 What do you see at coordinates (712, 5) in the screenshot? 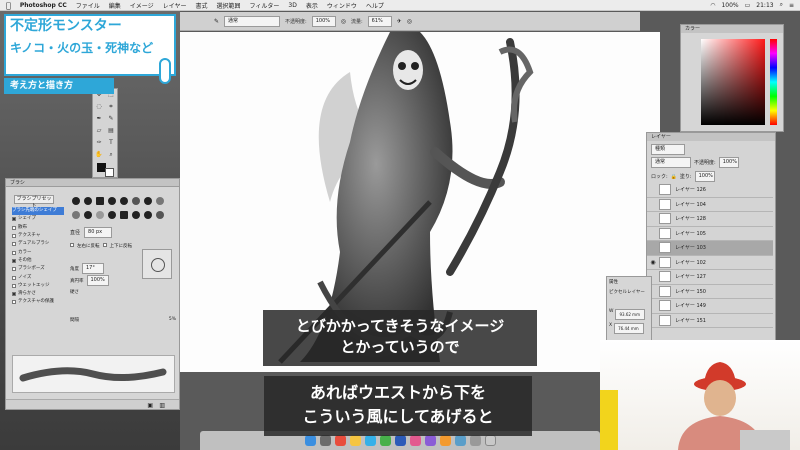
I see `wifi-icon: ◠` at bounding box center [712, 5].